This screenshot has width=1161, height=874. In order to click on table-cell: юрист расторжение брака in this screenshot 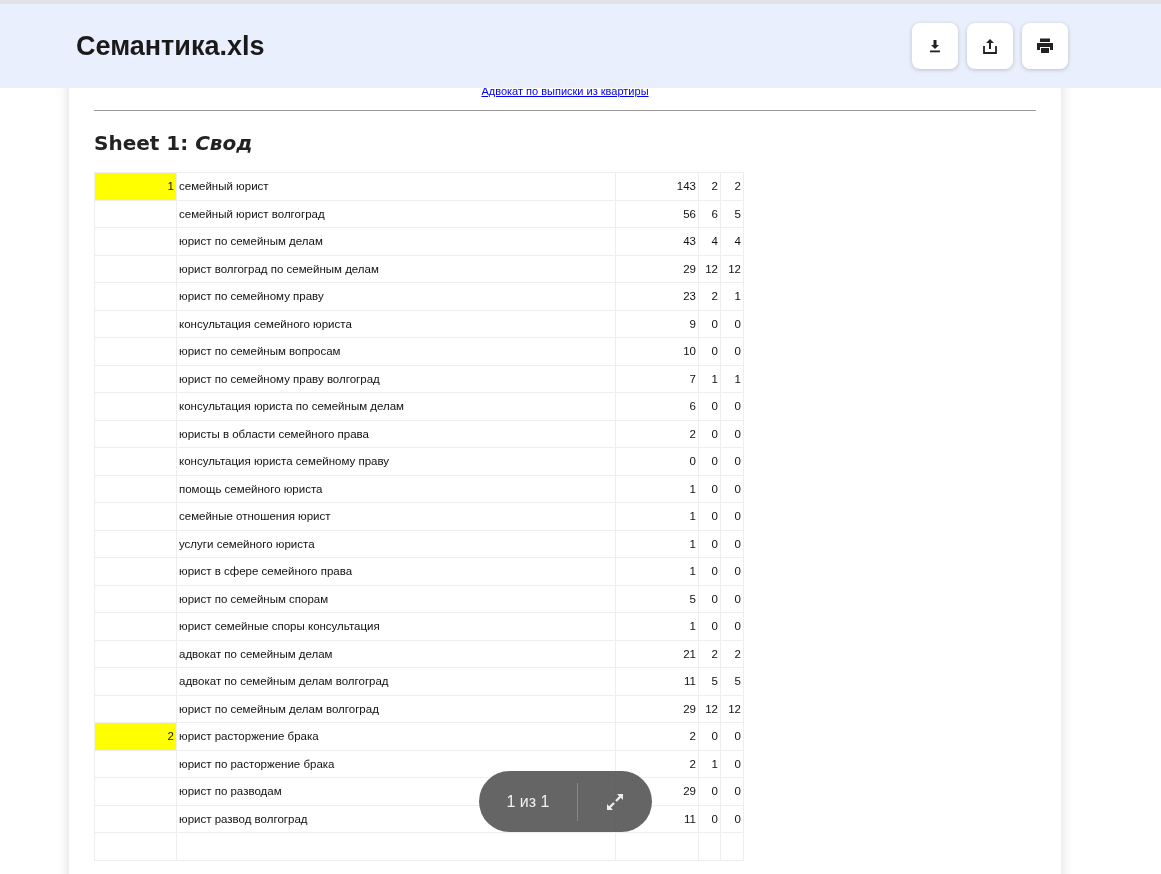, I will do `click(396, 736)`.